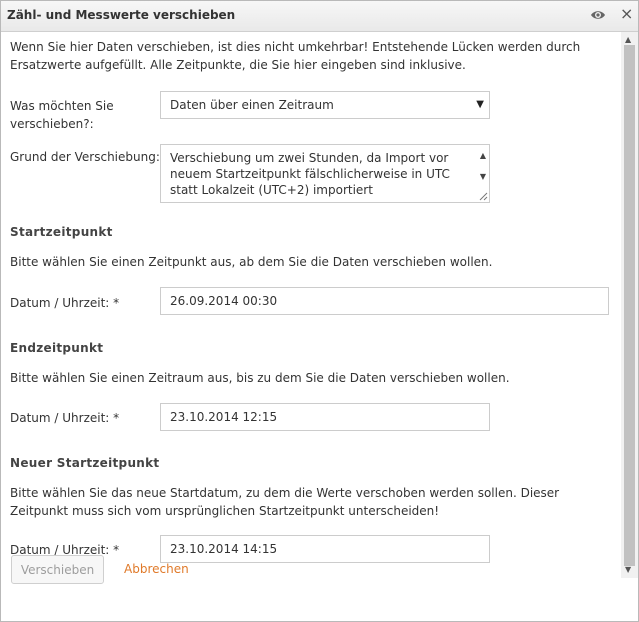 This screenshot has width=639, height=622. What do you see at coordinates (384, 301) in the screenshot?
I see `start-datetime-input: 26.09.2014 00:30` at bounding box center [384, 301].